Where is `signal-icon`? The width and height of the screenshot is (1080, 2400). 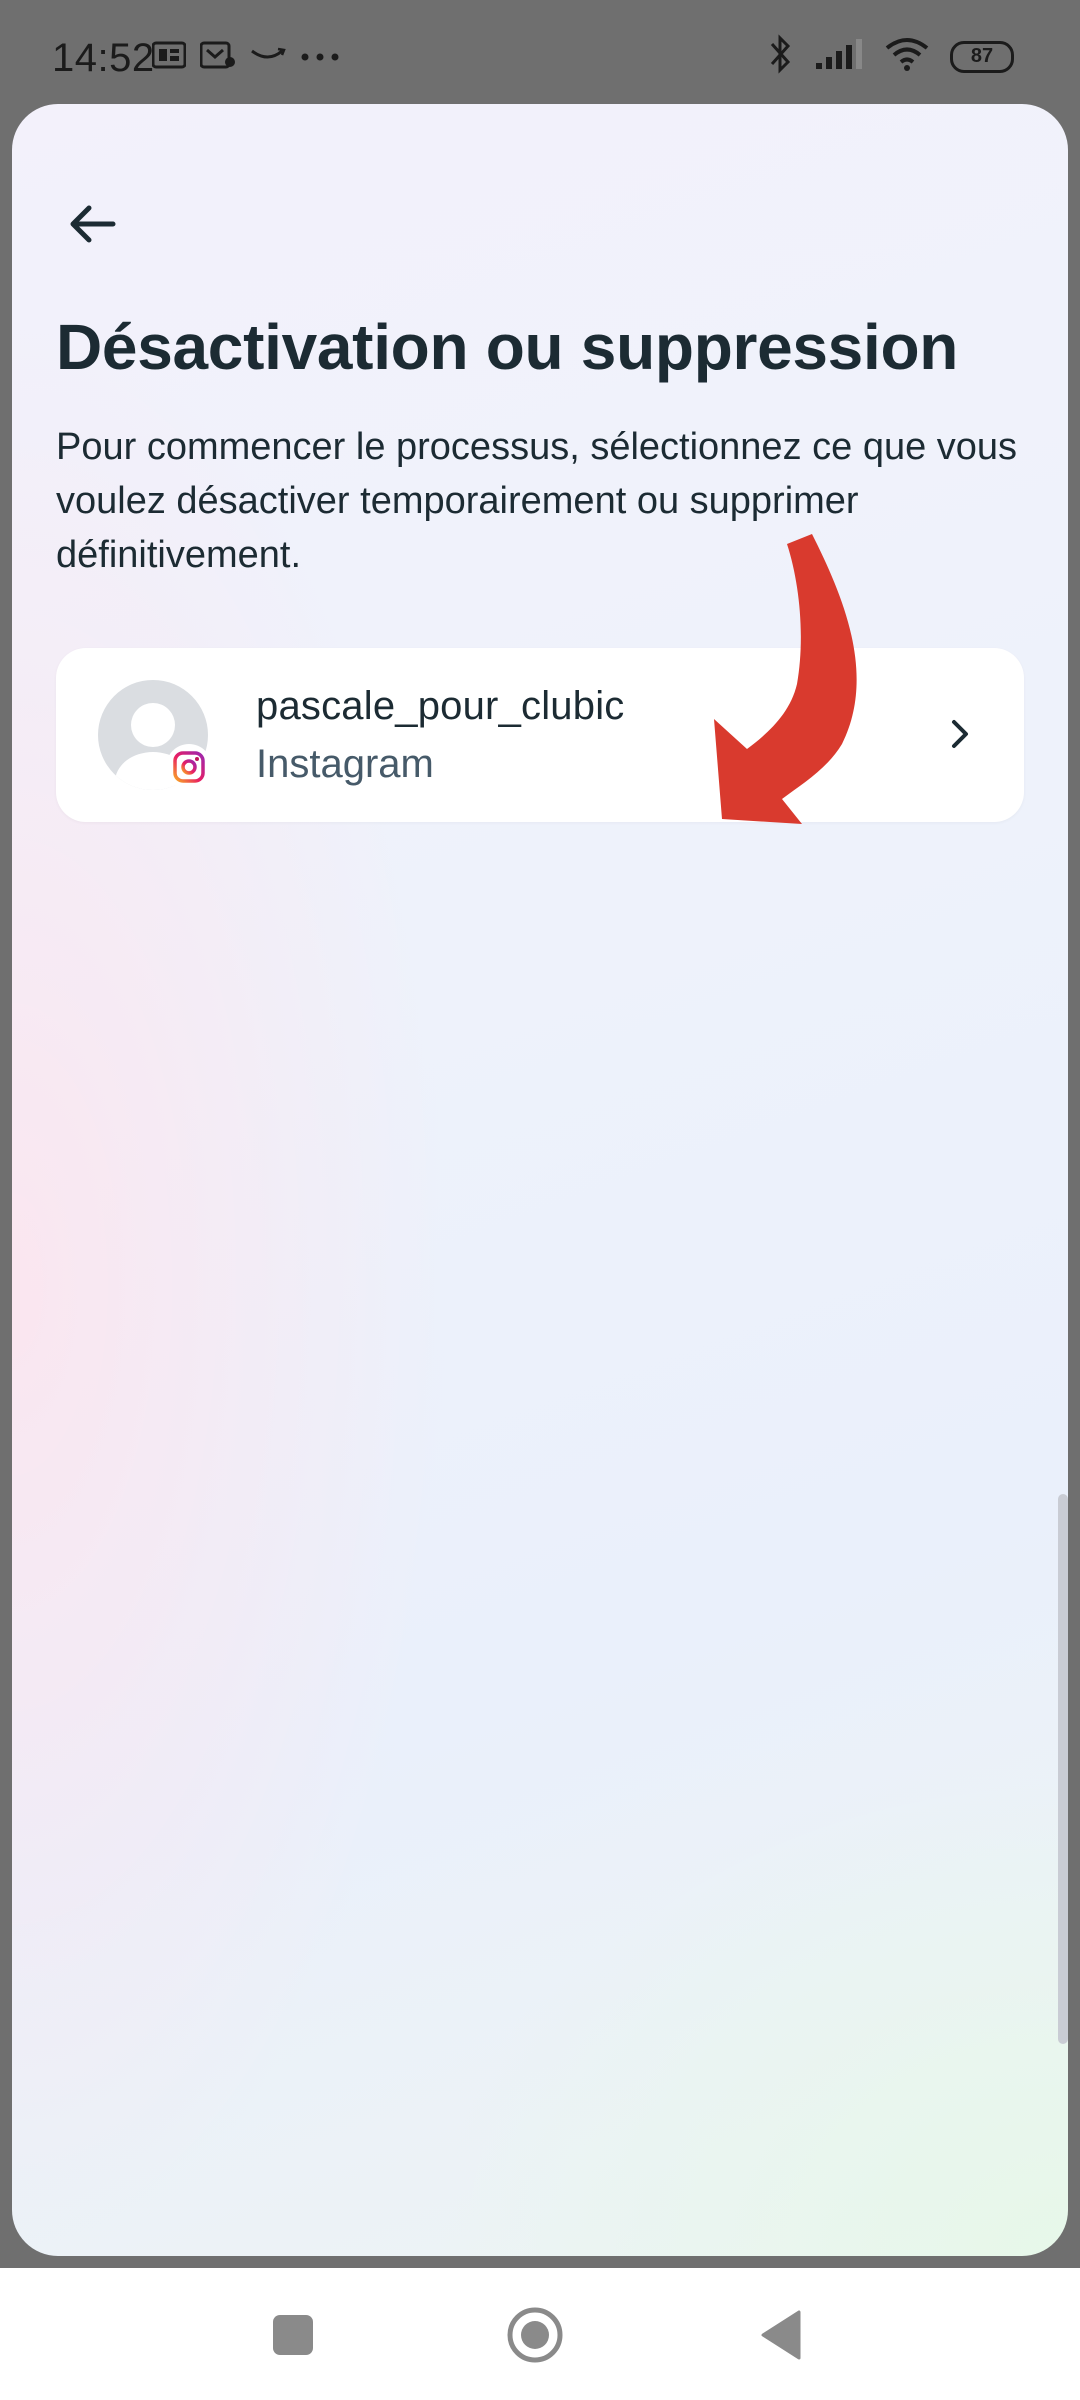
signal-icon is located at coordinates (839, 56).